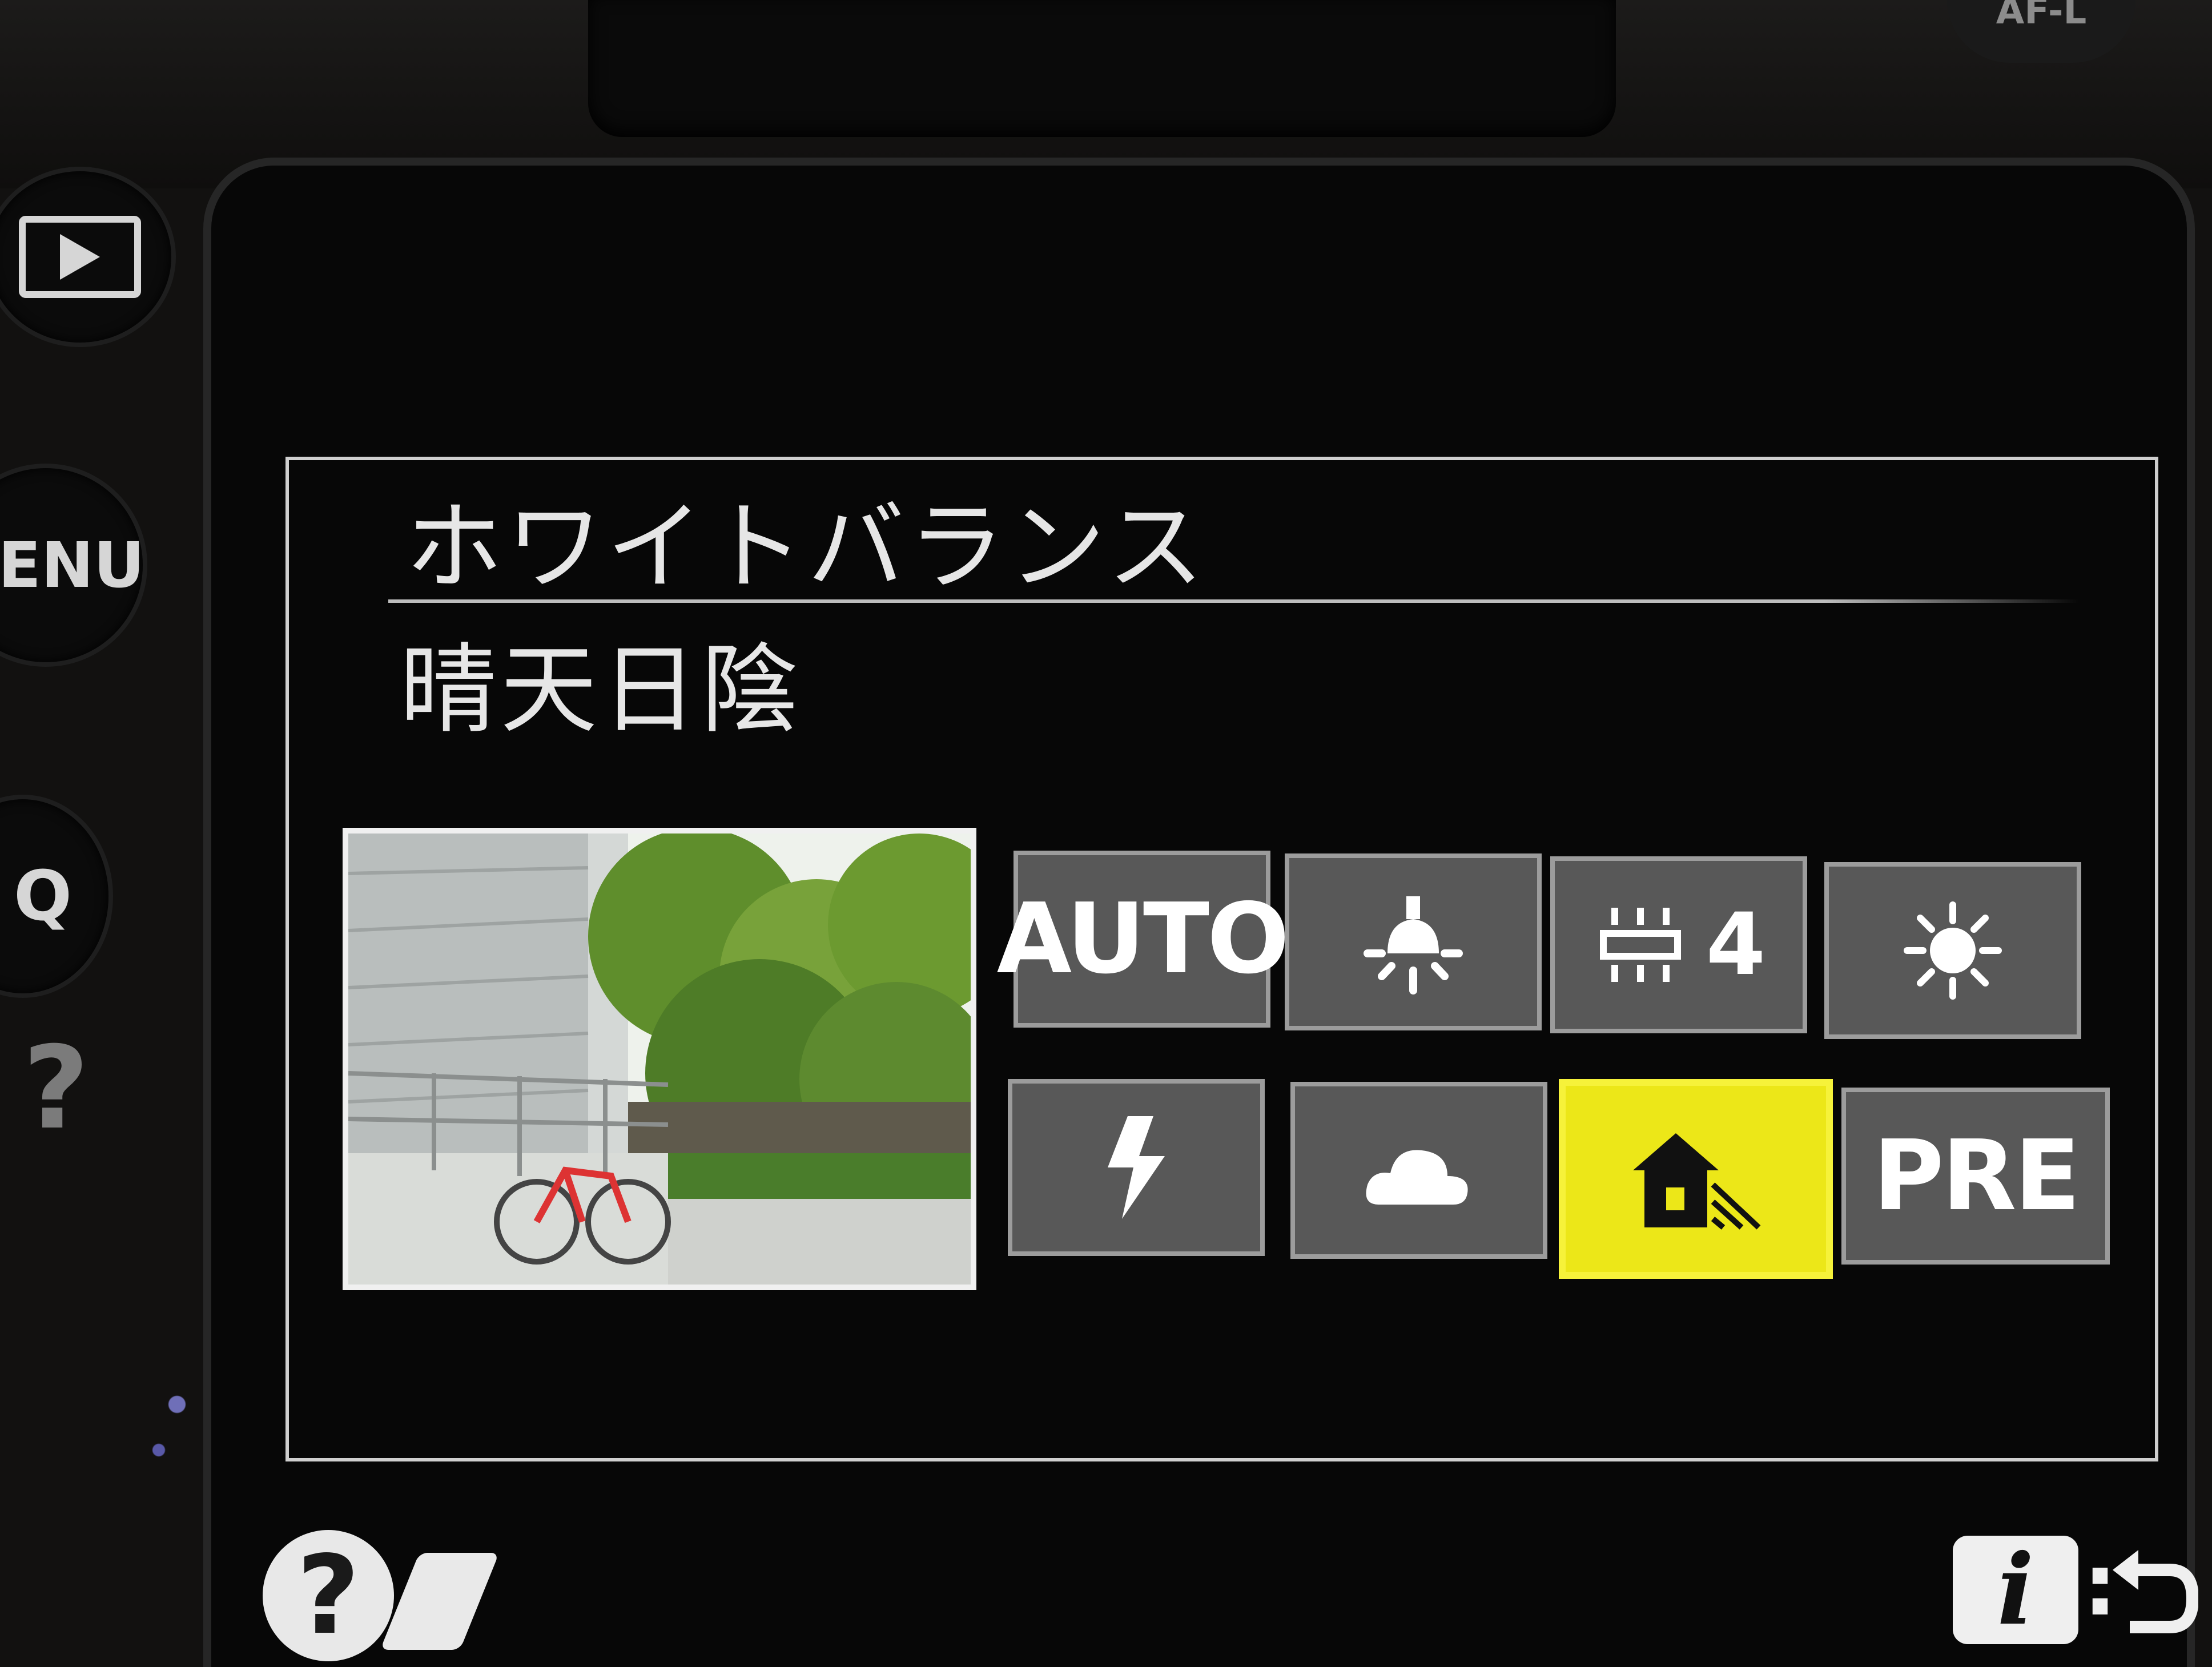  I want to click on wb-auto-label: AUTO, so click(1143, 939).